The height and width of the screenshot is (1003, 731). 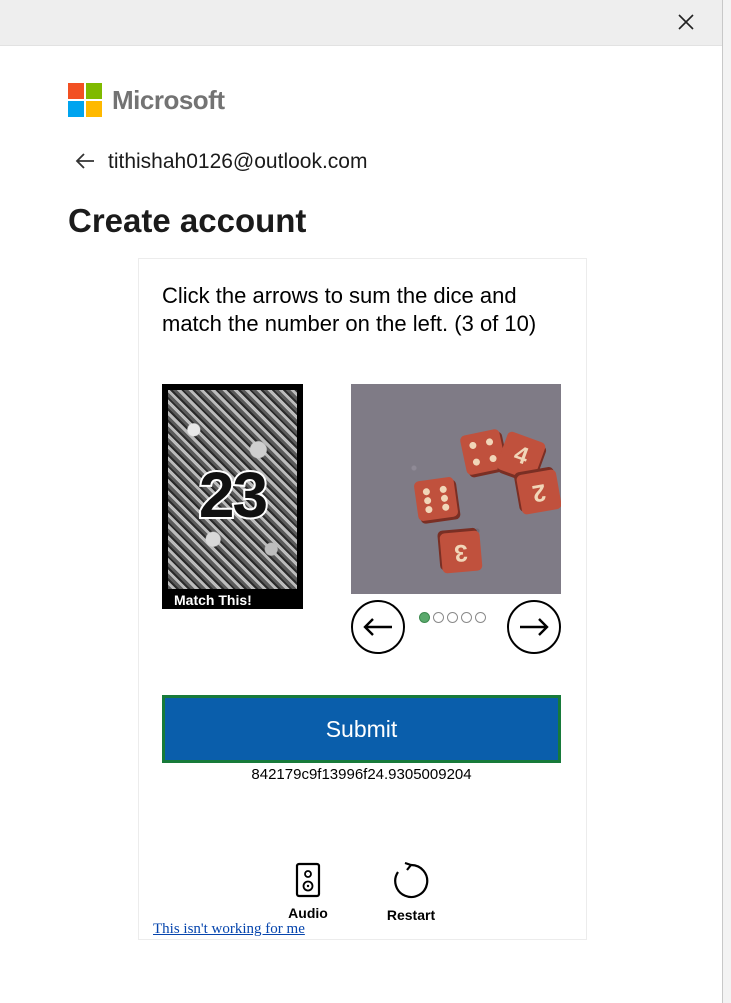 What do you see at coordinates (213, 600) in the screenshot?
I see `target-label: Match This!` at bounding box center [213, 600].